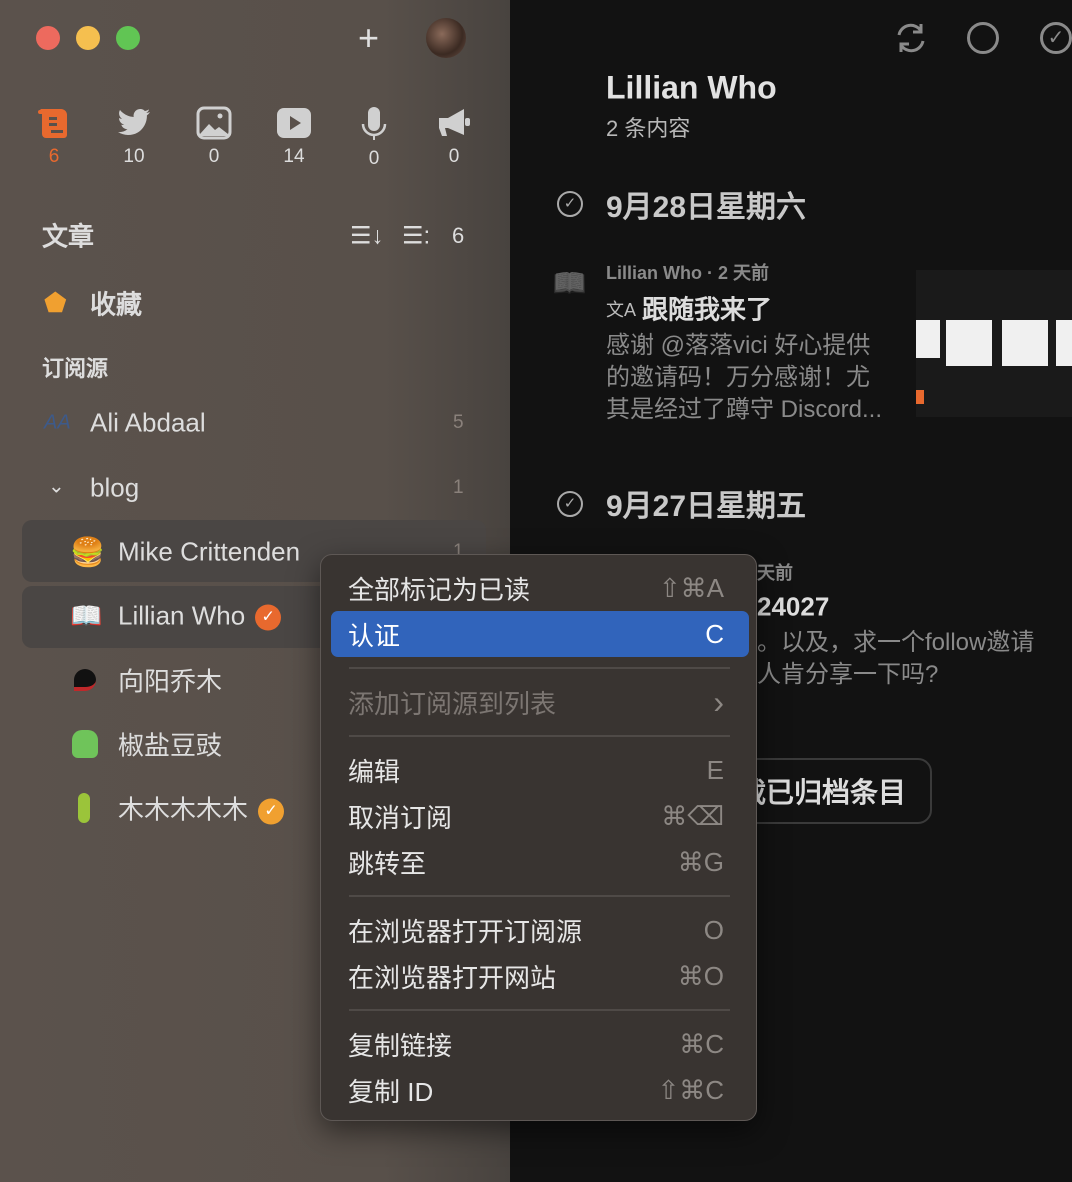 This screenshot has height=1182, width=1072. What do you see at coordinates (701, 1043) in the screenshot?
I see `menu-shortcut: ⌘C` at bounding box center [701, 1043].